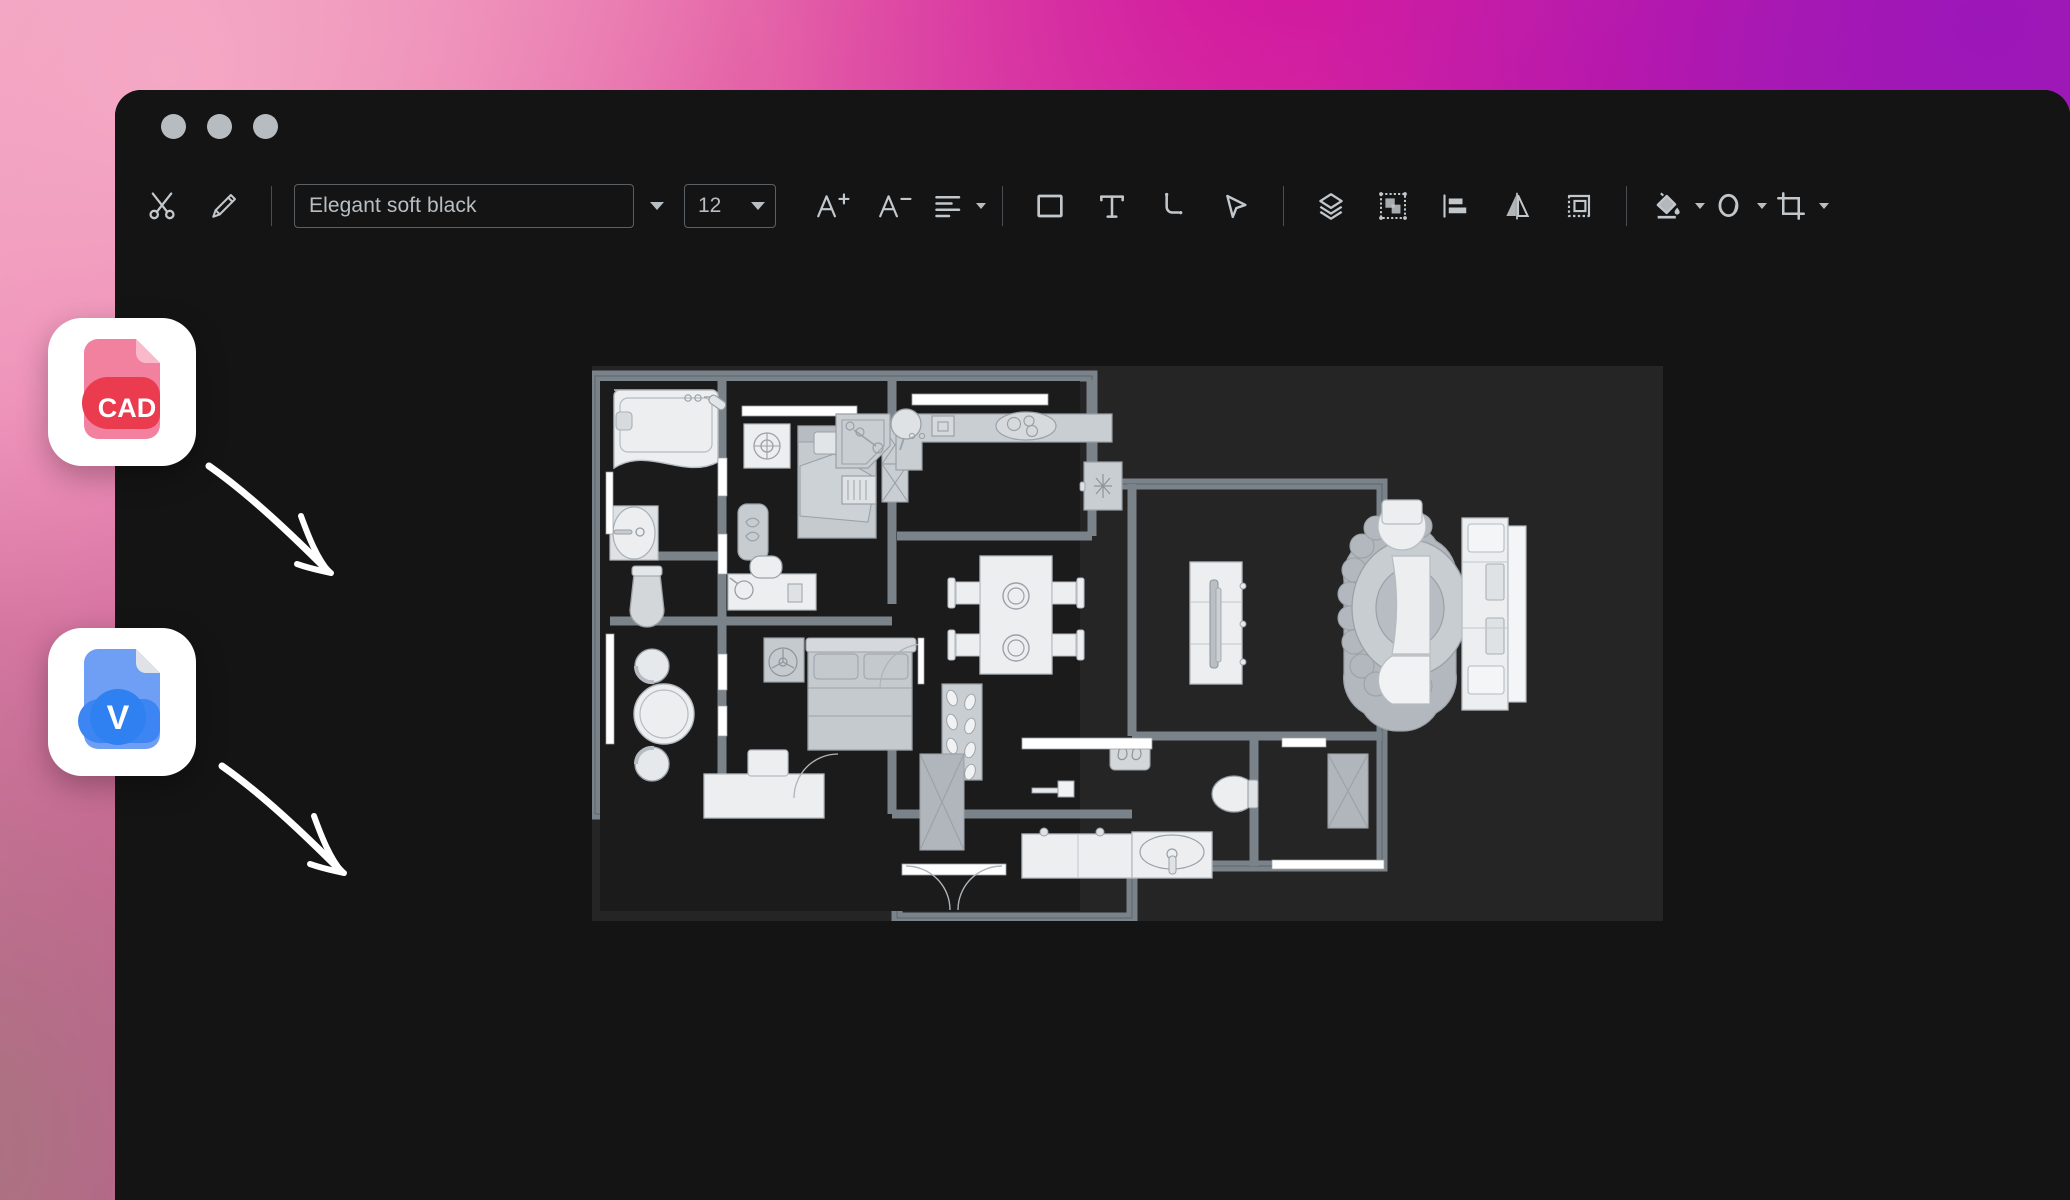 The width and height of the screenshot is (2070, 1200). Describe the element at coordinates (981, 206) in the screenshot. I see `align-text-dropdown-icon` at that location.